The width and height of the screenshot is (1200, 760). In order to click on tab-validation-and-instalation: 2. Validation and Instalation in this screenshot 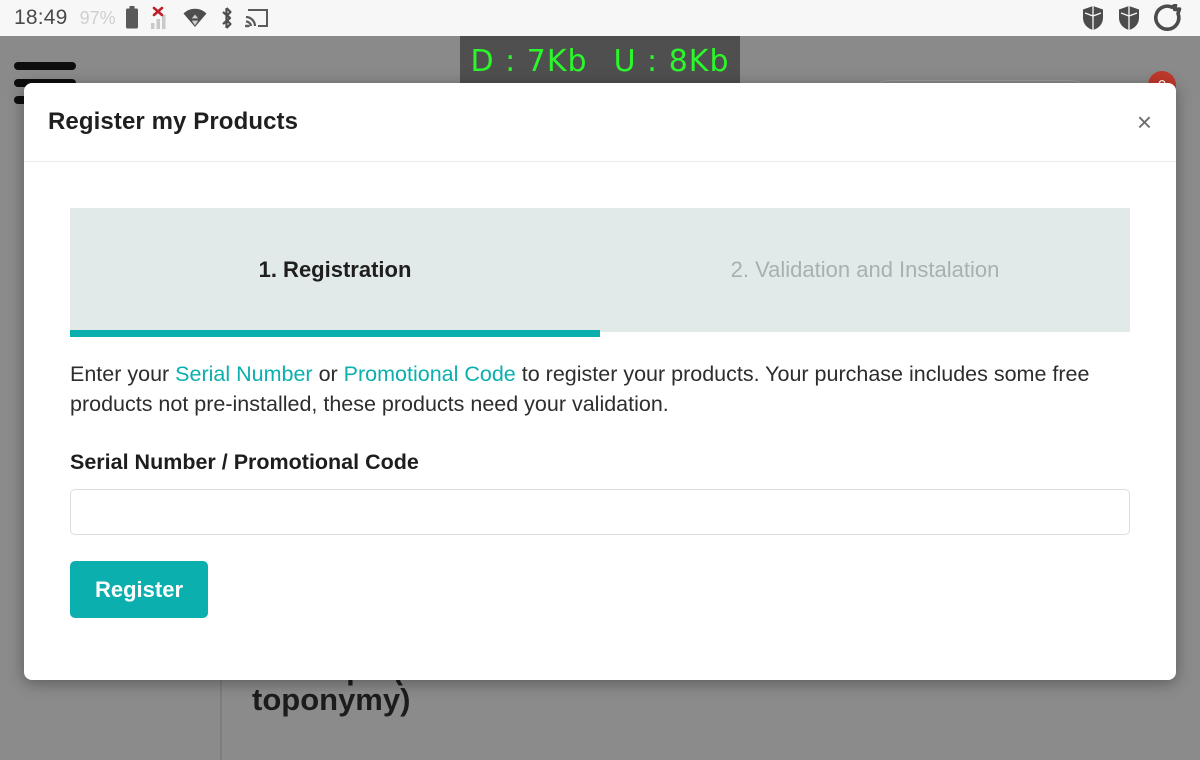, I will do `click(865, 270)`.